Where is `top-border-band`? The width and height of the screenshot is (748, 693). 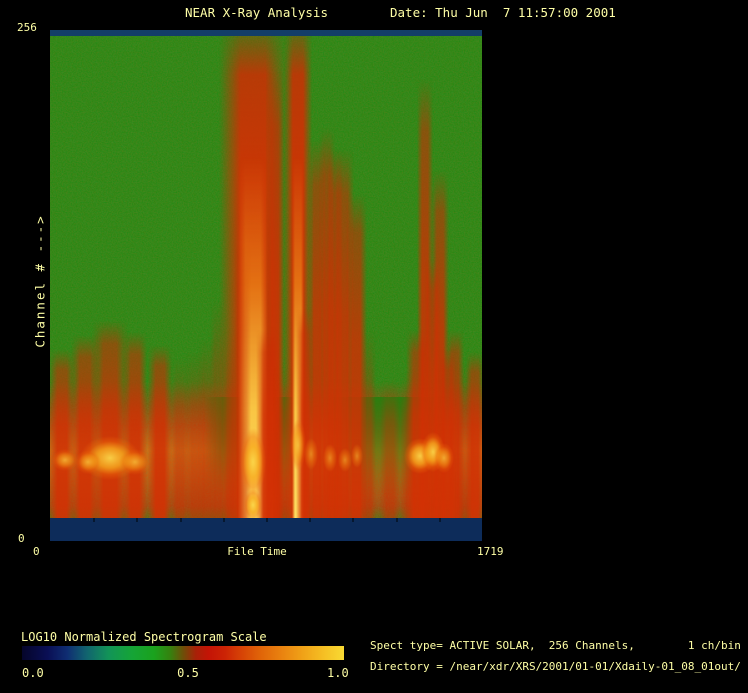 top-border-band is located at coordinates (266, 33).